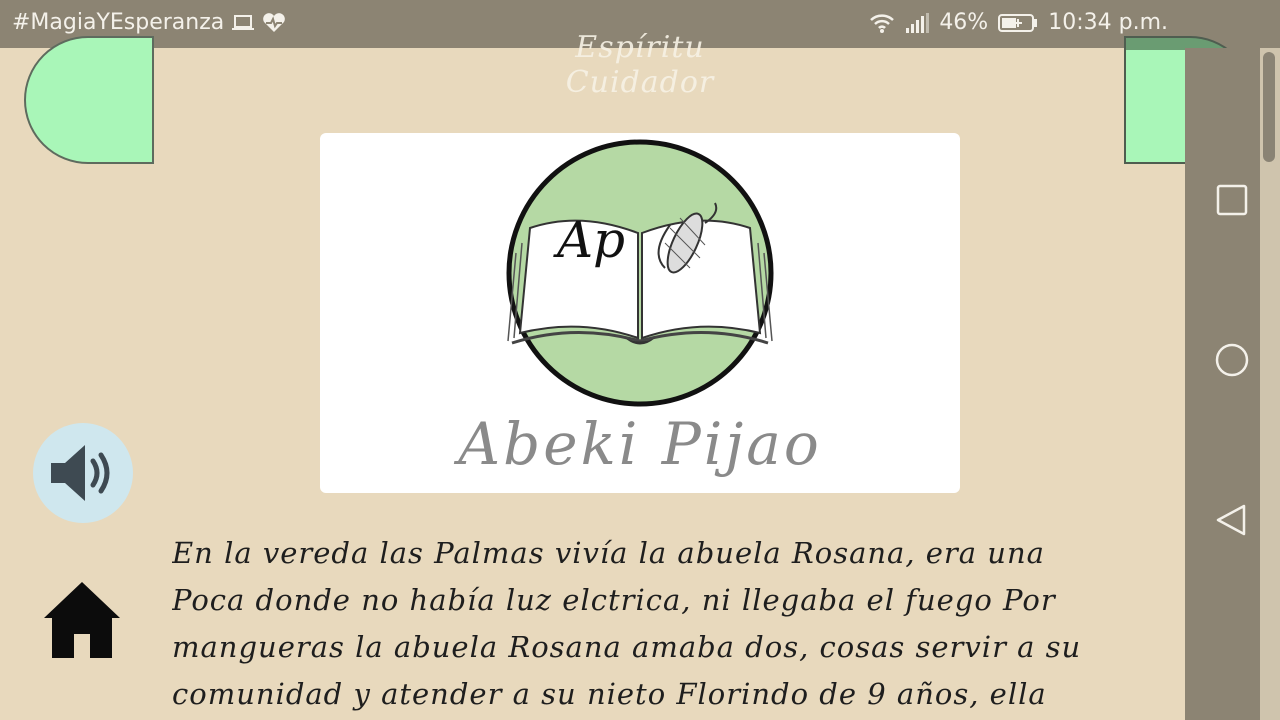 The height and width of the screenshot is (720, 1280). Describe the element at coordinates (274, 22) in the screenshot. I see `heart-pulse-icon` at that location.